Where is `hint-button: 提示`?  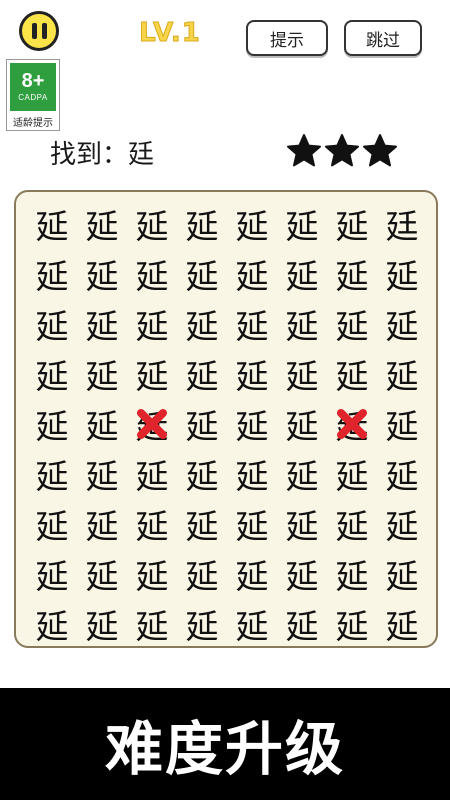 hint-button: 提示 is located at coordinates (287, 38).